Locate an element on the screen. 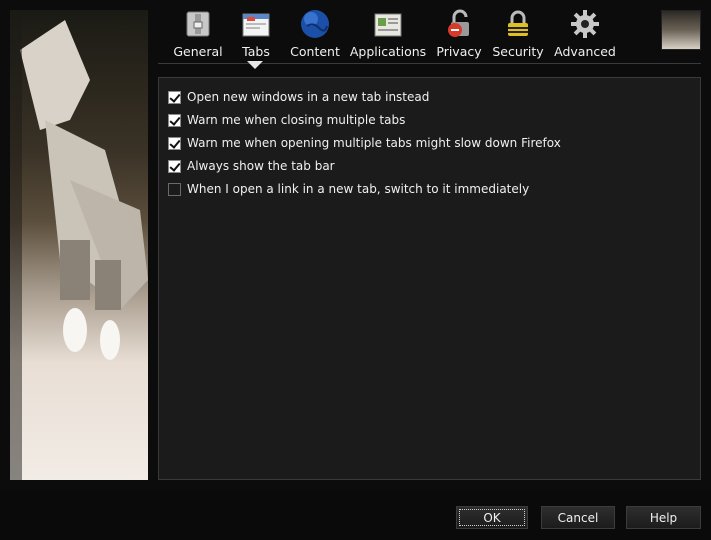 The image size is (711, 540). option-warn-closing-tabs: Warn me when closing multiple tabs is located at coordinates (286, 120).